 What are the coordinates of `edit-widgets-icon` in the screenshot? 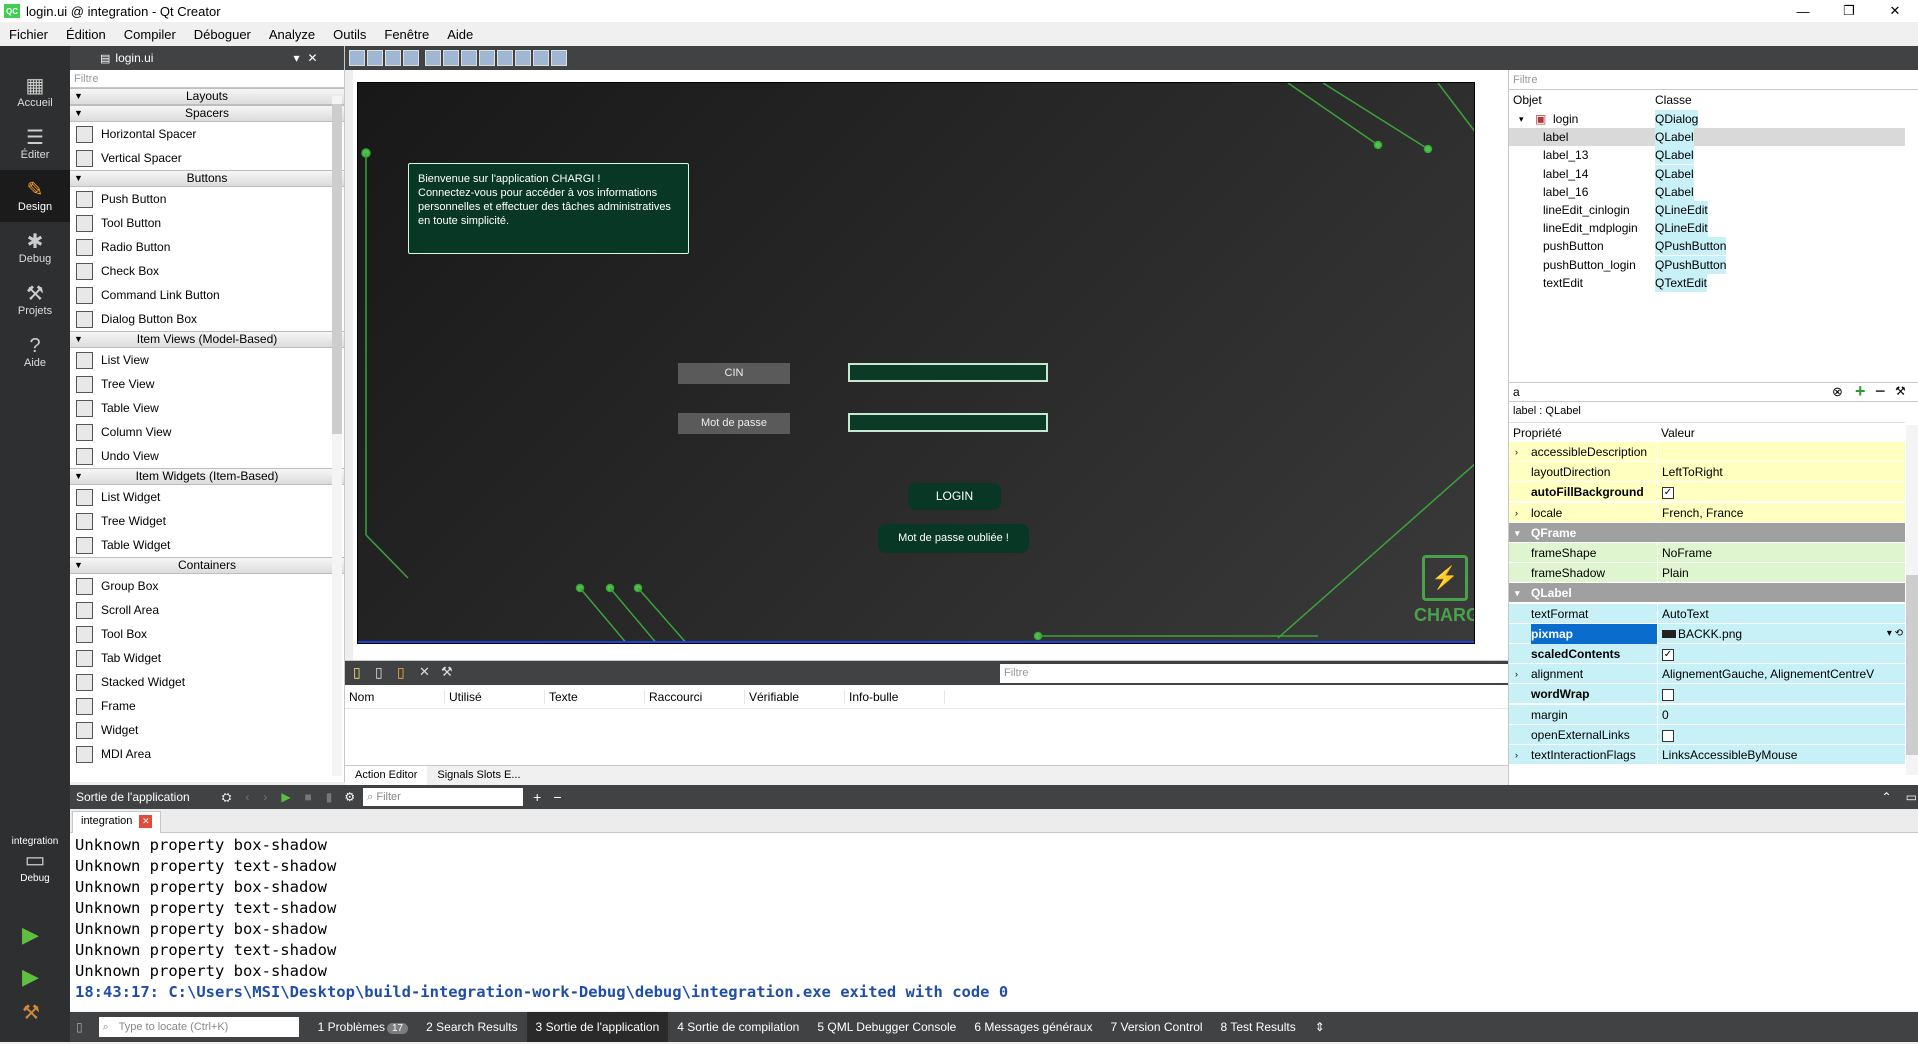 It's located at (357, 58).